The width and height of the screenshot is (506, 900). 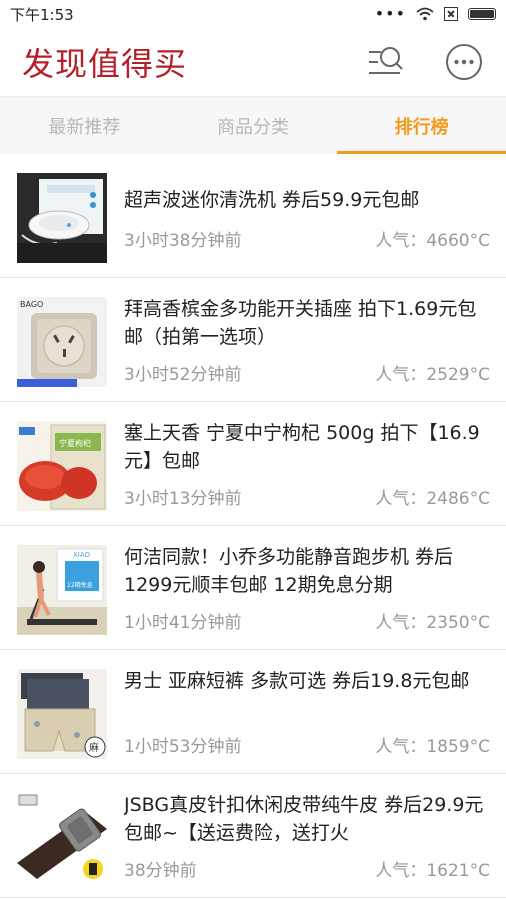 What do you see at coordinates (297, 681) in the screenshot?
I see `item-title: 男士 亚麻短裤 多款可选 券后19.8元包邮` at bounding box center [297, 681].